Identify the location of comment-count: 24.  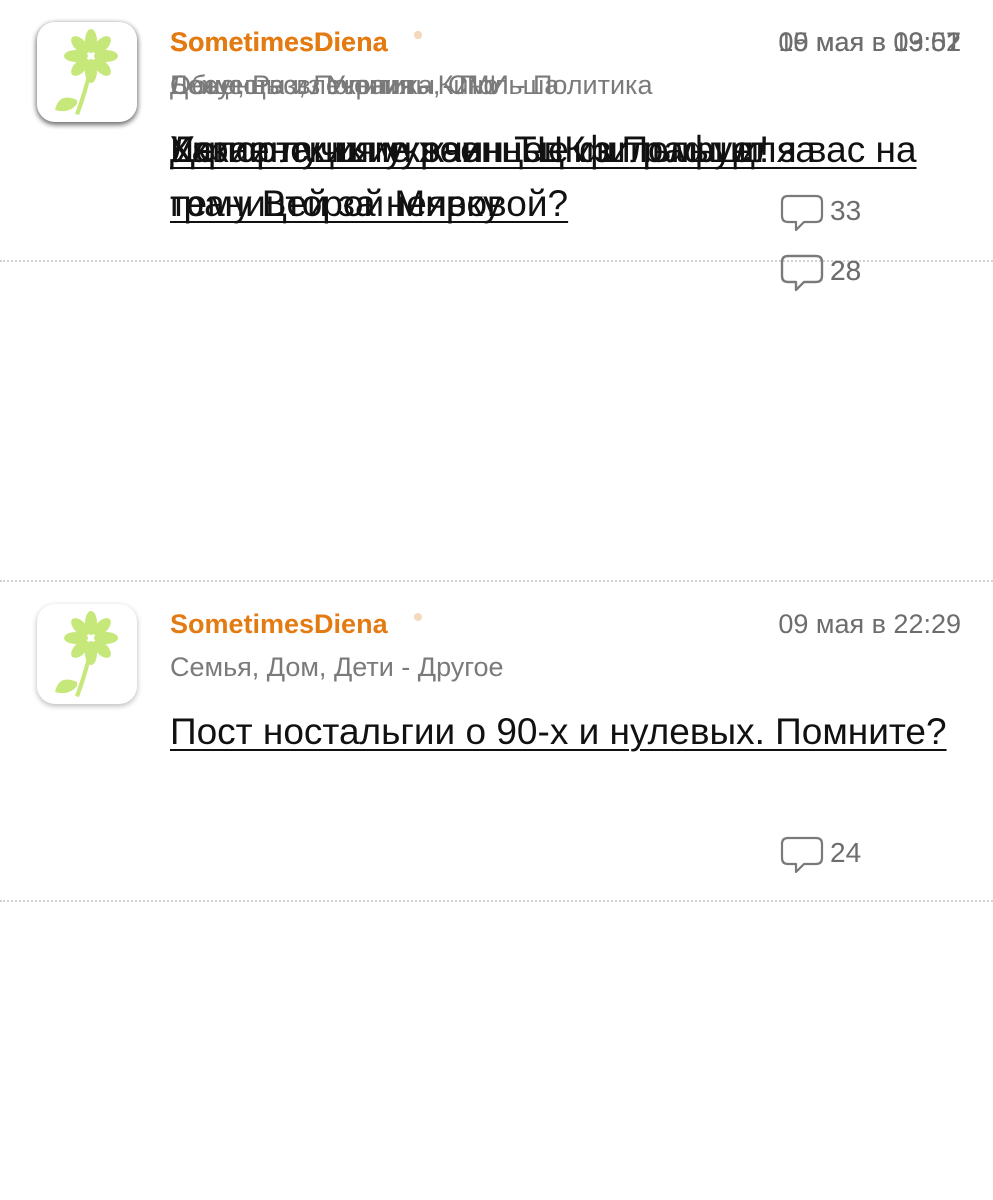
(846, 852).